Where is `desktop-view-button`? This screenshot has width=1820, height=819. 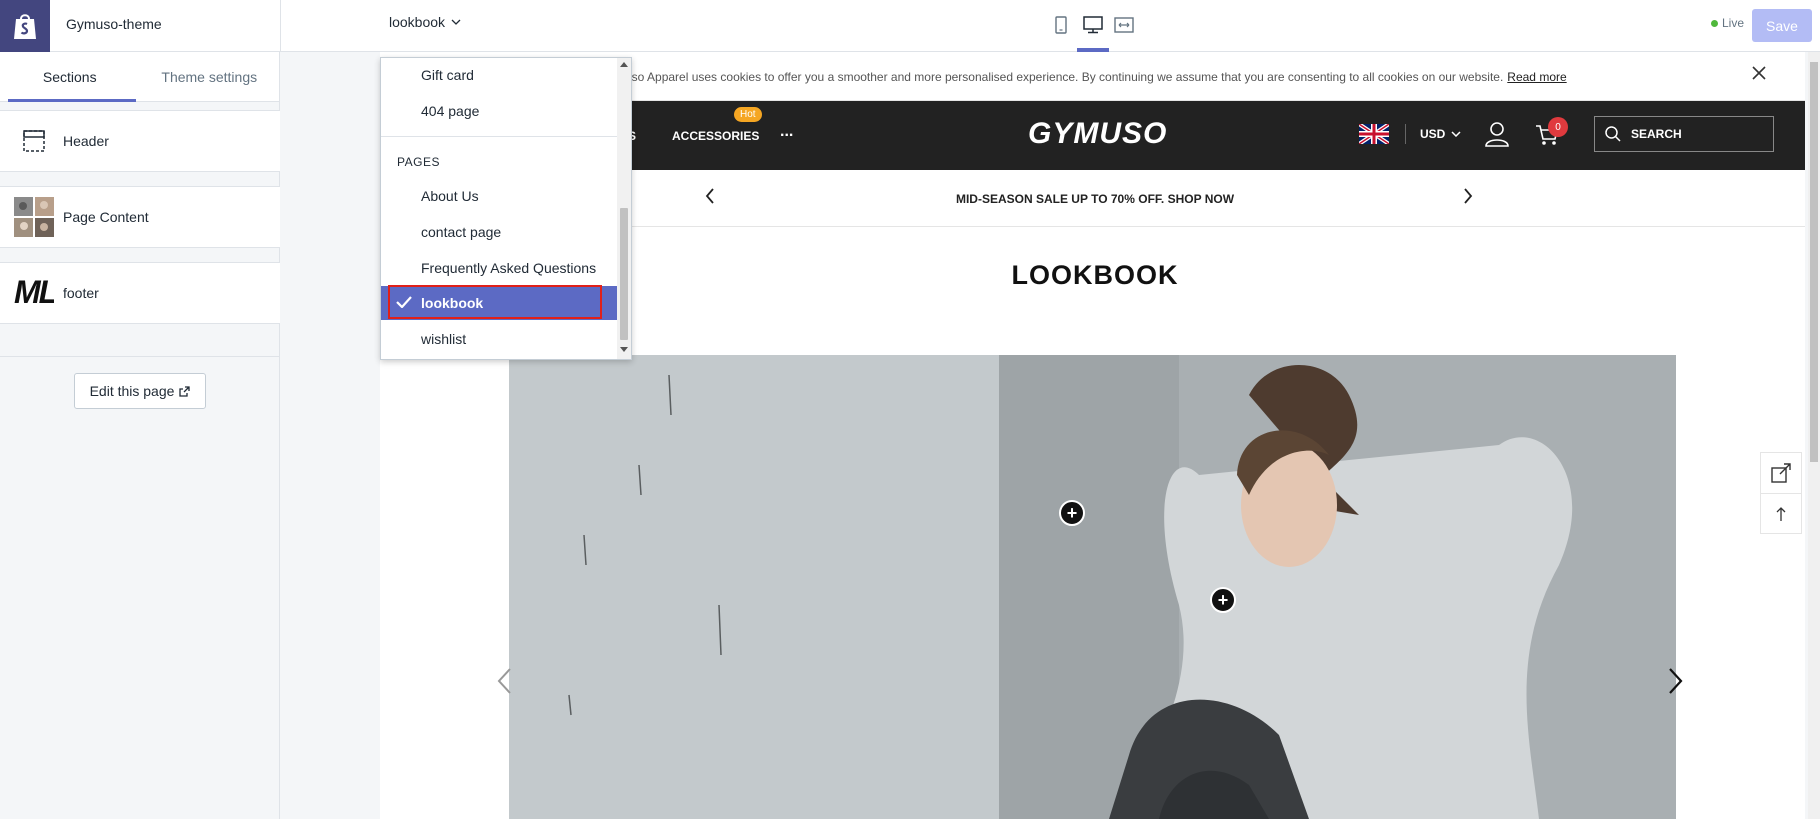 desktop-view-button is located at coordinates (1093, 25).